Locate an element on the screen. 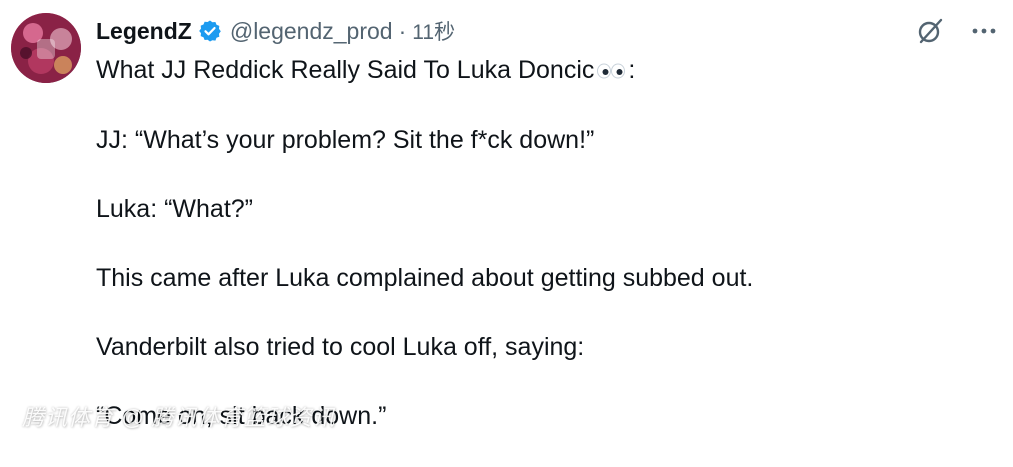  tweet-title-suffix: : is located at coordinates (632, 70).